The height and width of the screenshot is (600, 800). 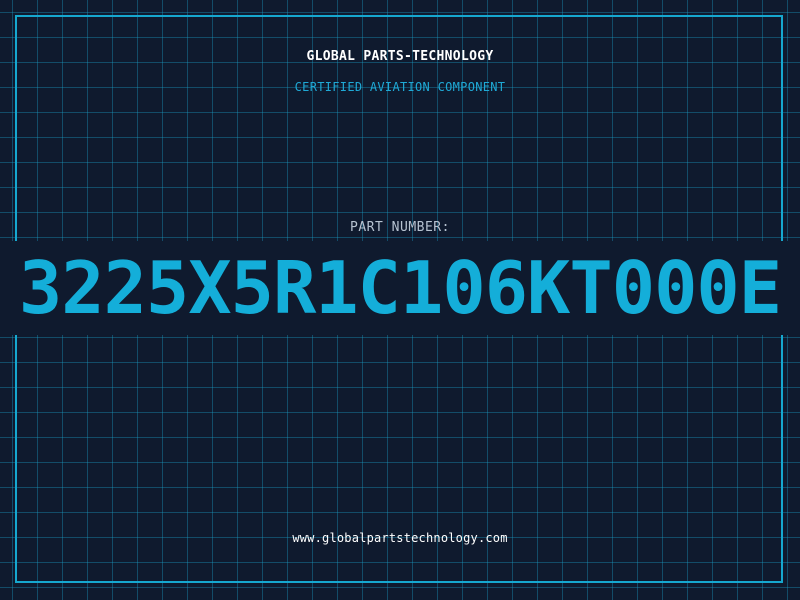 What do you see at coordinates (400, 56) in the screenshot?
I see `brand-title: GLOBAL PARTS-TECHNOLOGY` at bounding box center [400, 56].